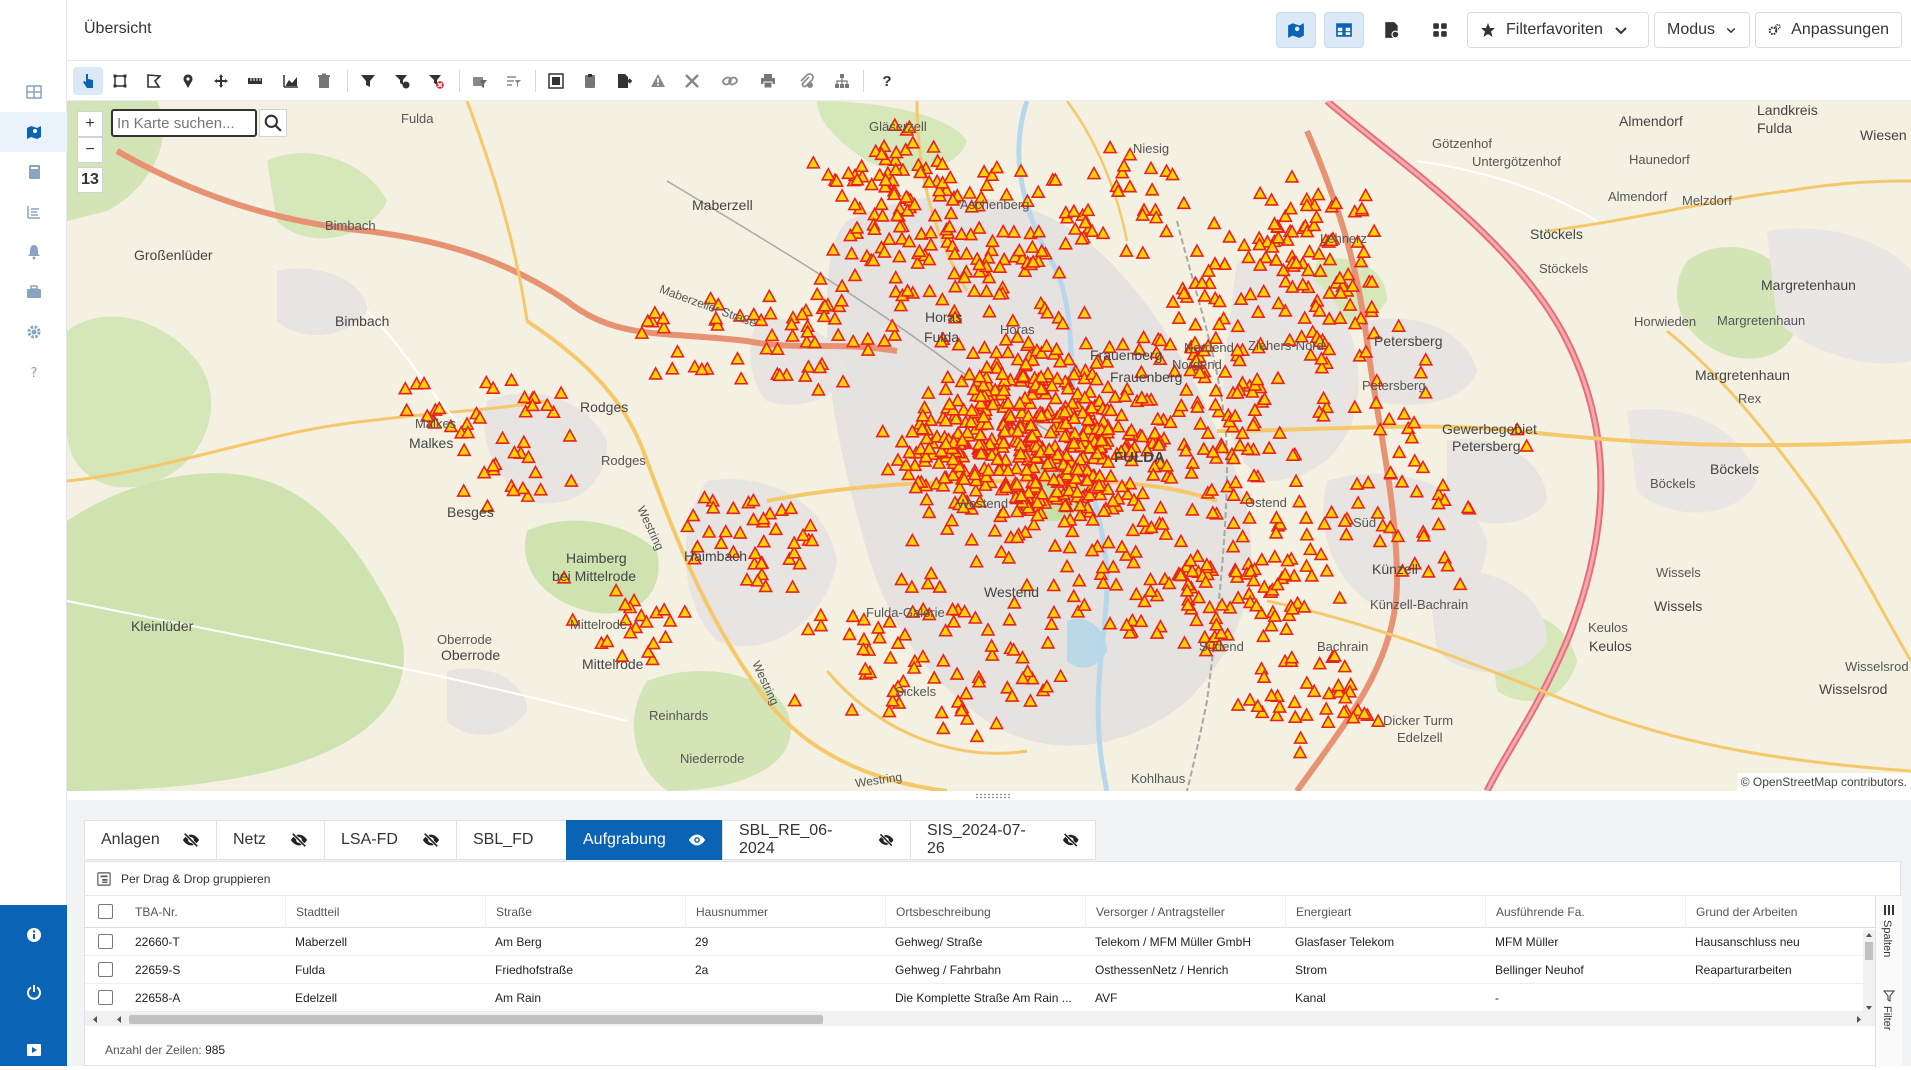  What do you see at coordinates (188, 81) in the screenshot?
I see `place-marker-button` at bounding box center [188, 81].